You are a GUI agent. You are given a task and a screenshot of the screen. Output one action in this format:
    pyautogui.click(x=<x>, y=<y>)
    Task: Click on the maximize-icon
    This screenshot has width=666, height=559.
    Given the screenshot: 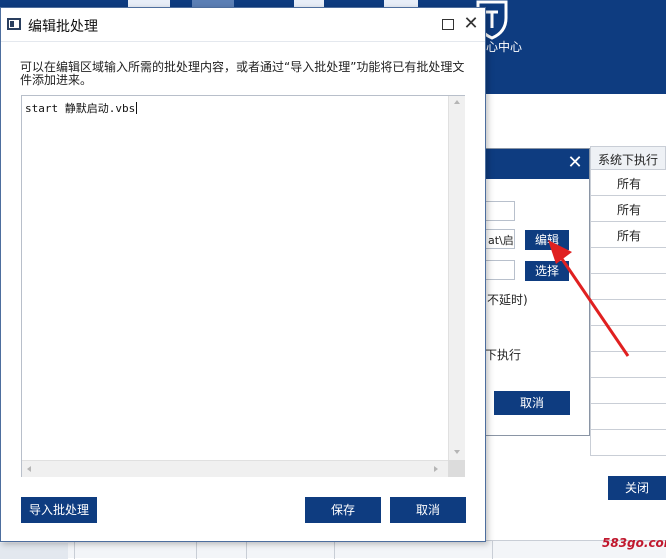 What is the action you would take?
    pyautogui.click(x=448, y=25)
    